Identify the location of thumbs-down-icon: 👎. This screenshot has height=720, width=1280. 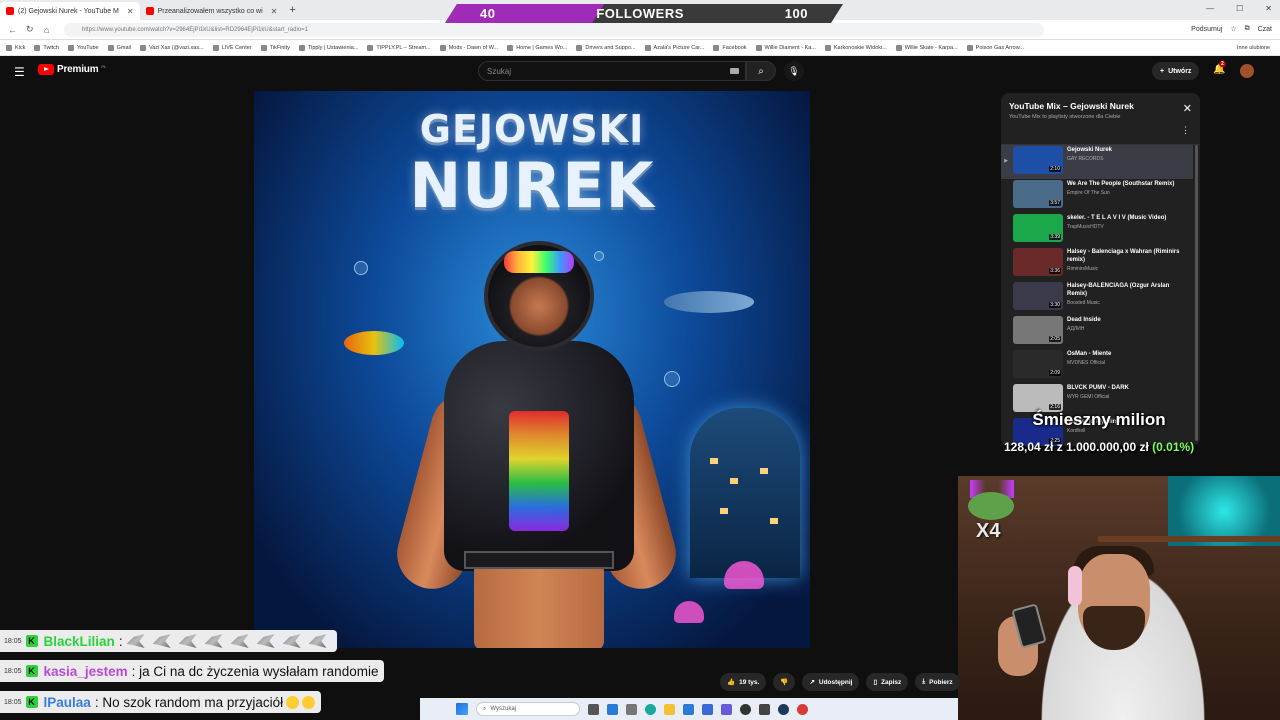
(784, 682).